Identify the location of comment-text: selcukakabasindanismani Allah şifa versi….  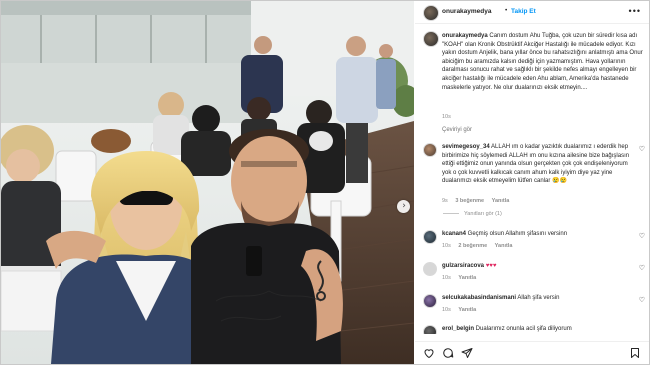
(538, 298).